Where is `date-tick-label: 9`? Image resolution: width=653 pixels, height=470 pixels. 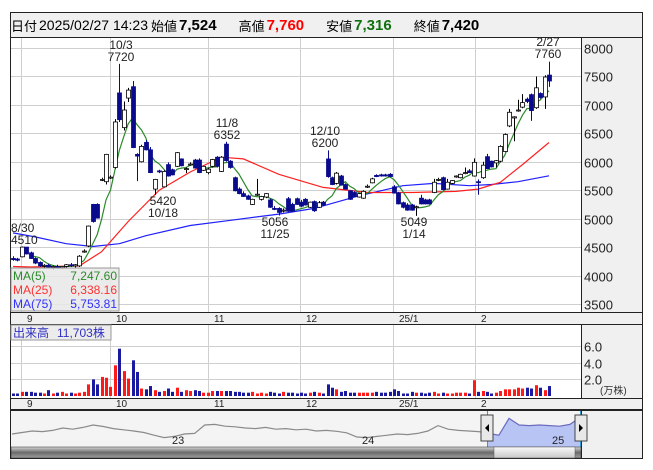 date-tick-label: 9 is located at coordinates (30, 404).